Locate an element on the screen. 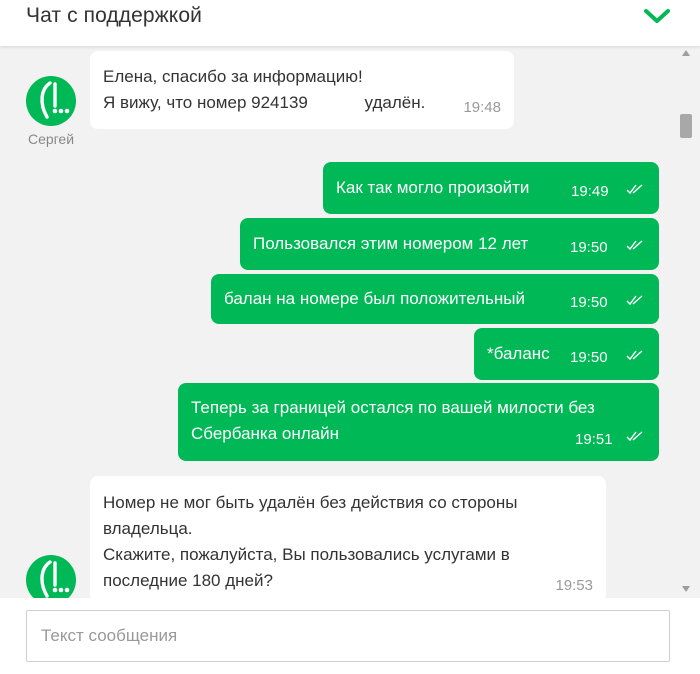 Image resolution: width=700 pixels, height=674 pixels. message-composer is located at coordinates (350, 636).